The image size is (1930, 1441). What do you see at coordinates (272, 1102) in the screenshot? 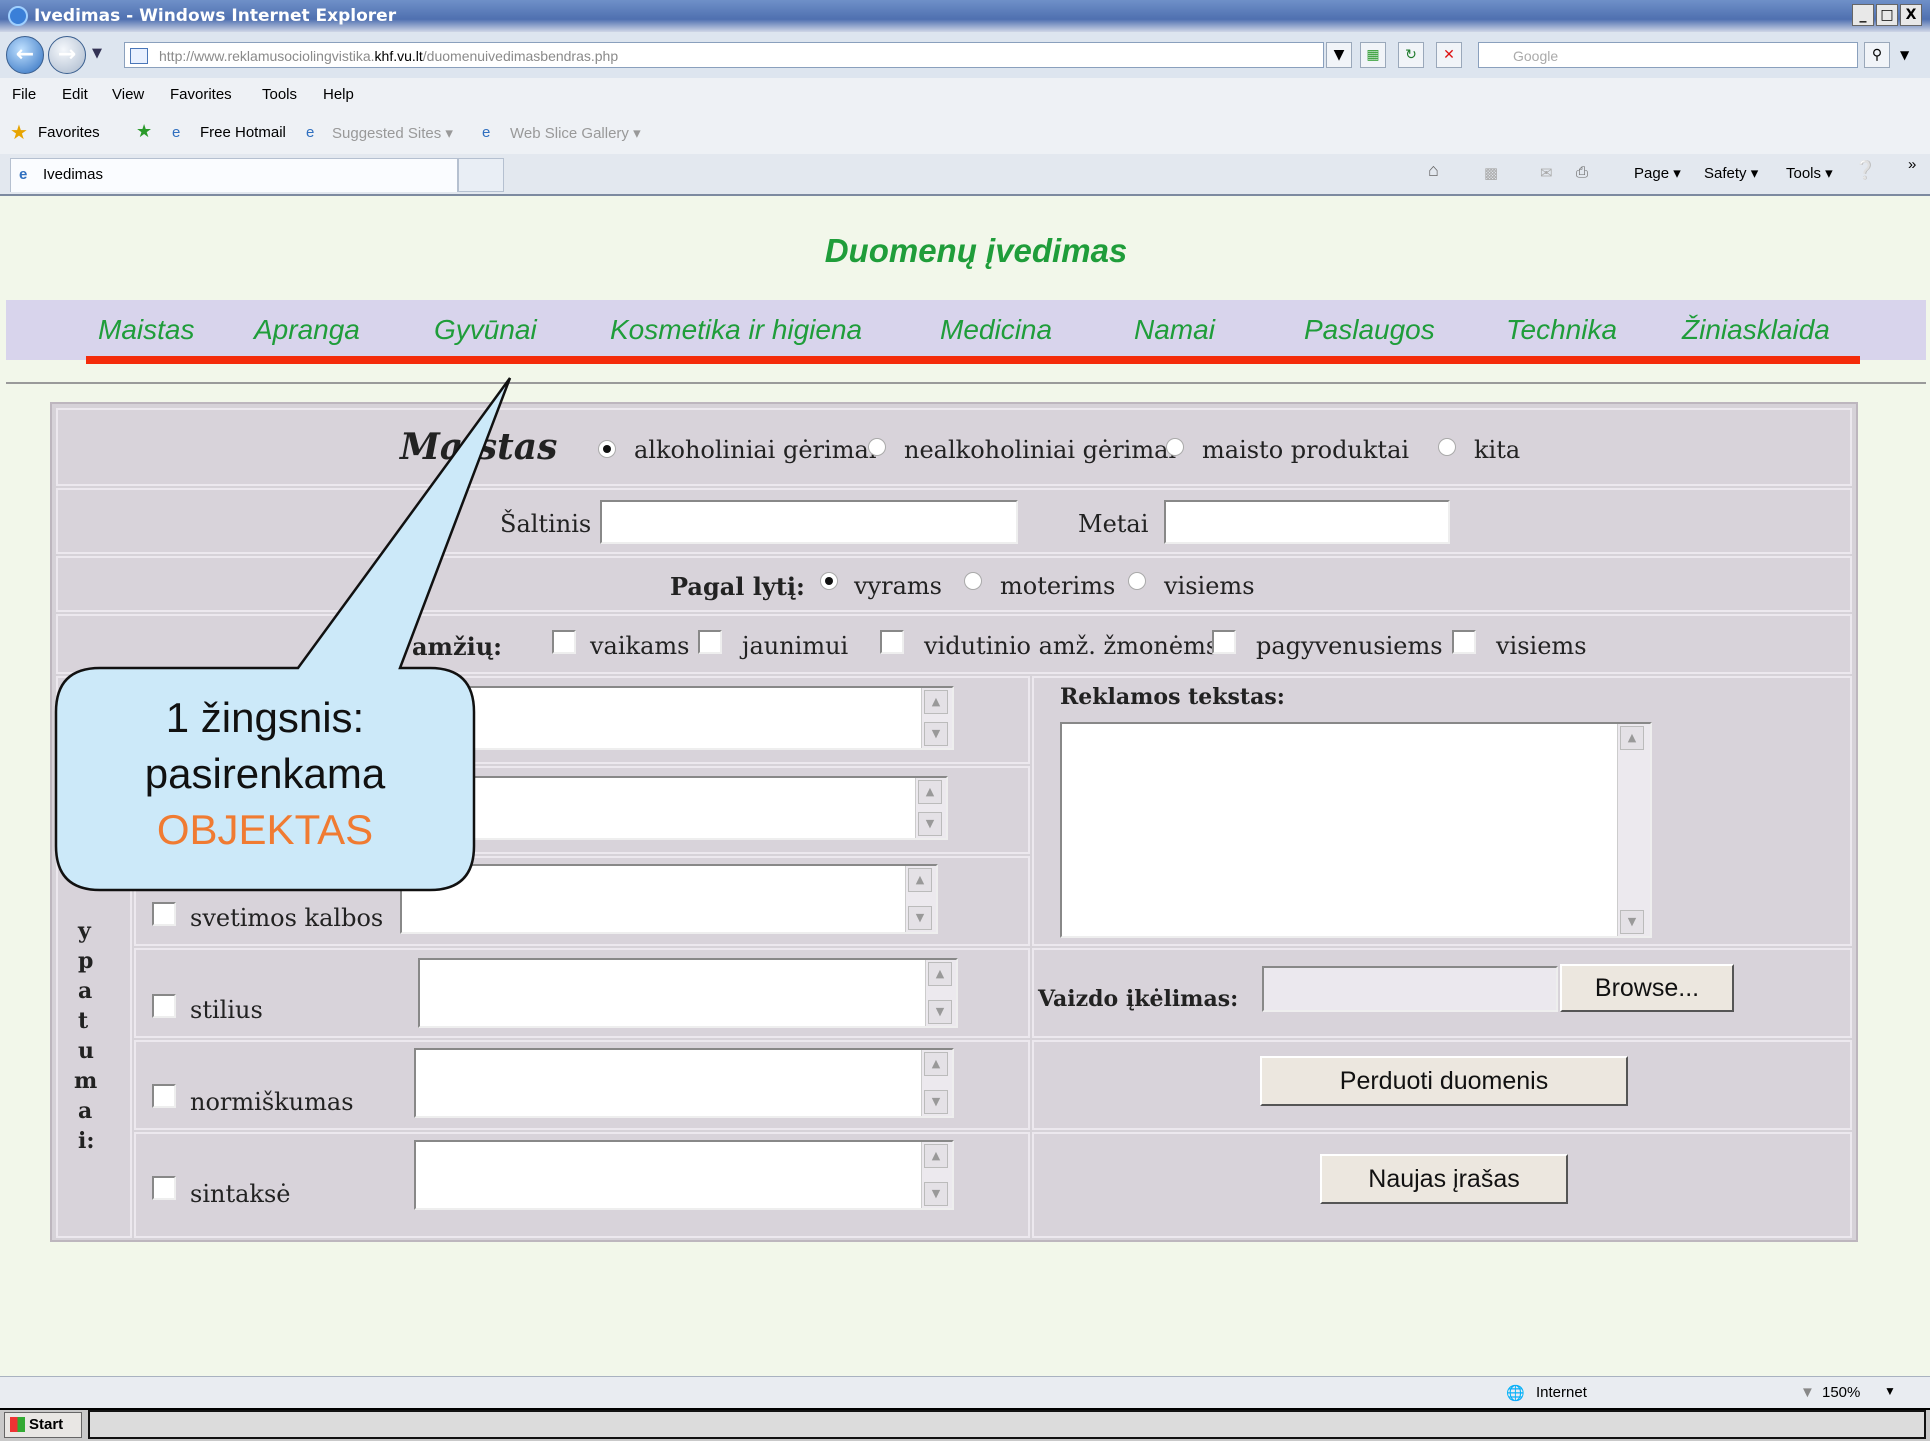
I see `feature-normiskumas-label: normiškumas` at bounding box center [272, 1102].